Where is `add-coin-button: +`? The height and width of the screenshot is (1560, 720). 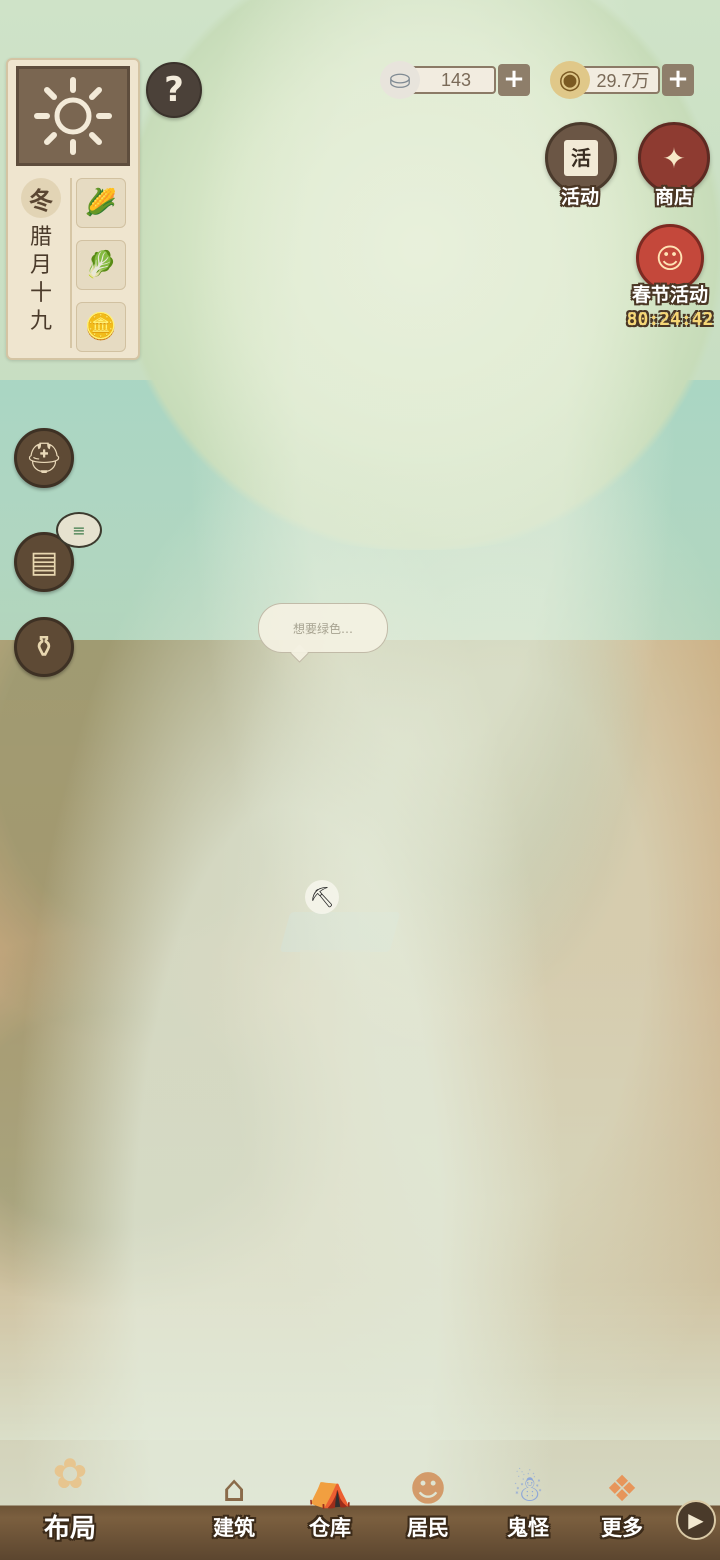
add-coin-button: + is located at coordinates (678, 80).